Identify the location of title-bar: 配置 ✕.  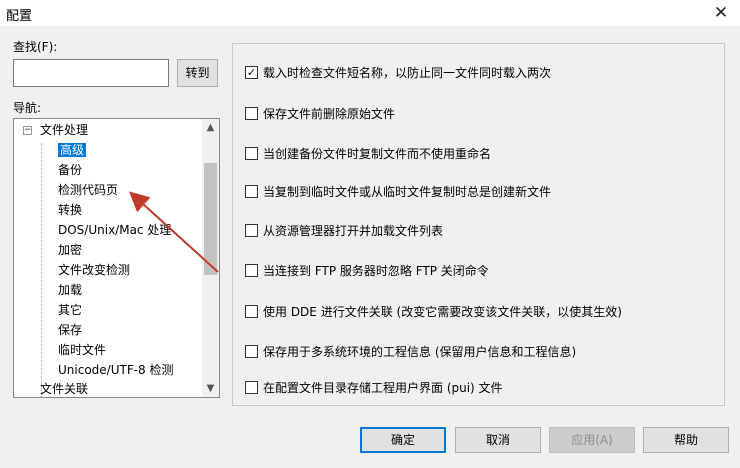
(370, 13).